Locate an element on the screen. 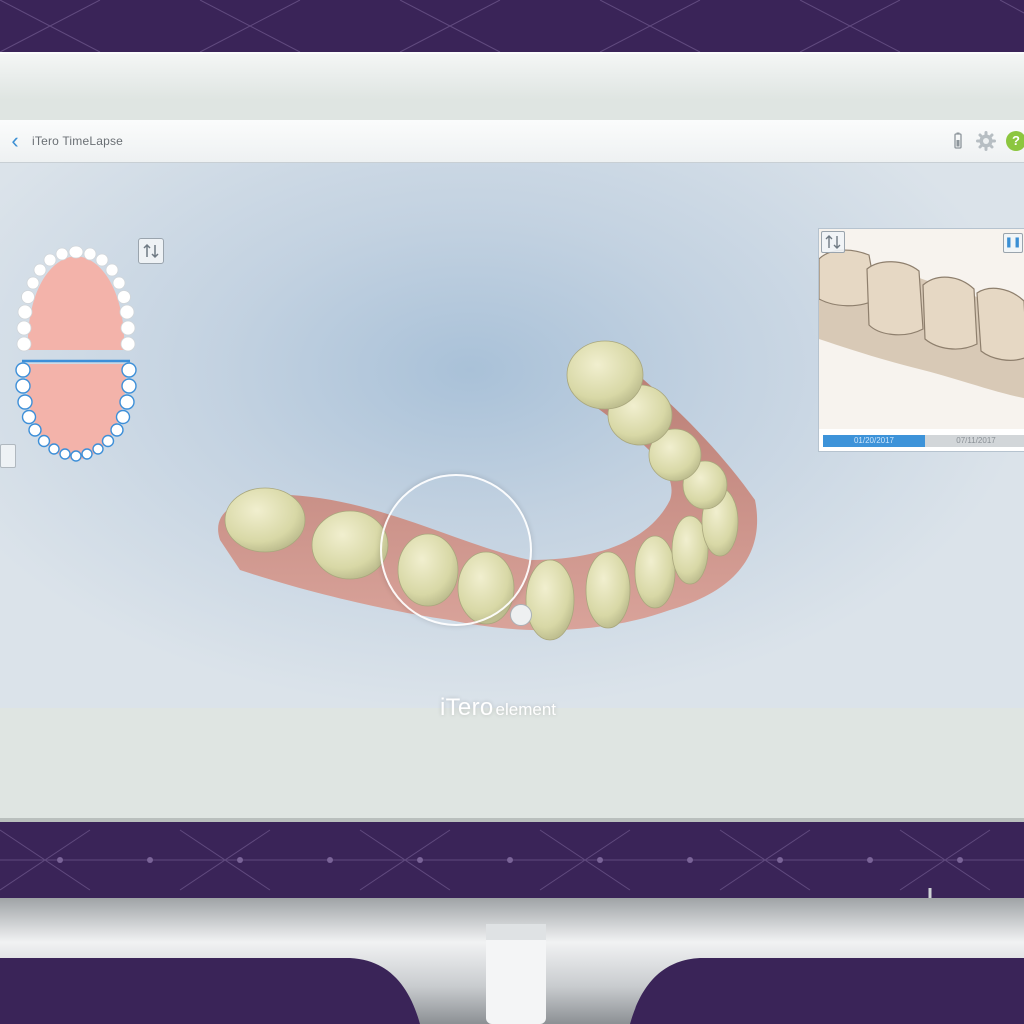 The height and width of the screenshot is (1024, 1024). date-timeline: 01/20/2017 07/11/2017 is located at coordinates (923, 441).